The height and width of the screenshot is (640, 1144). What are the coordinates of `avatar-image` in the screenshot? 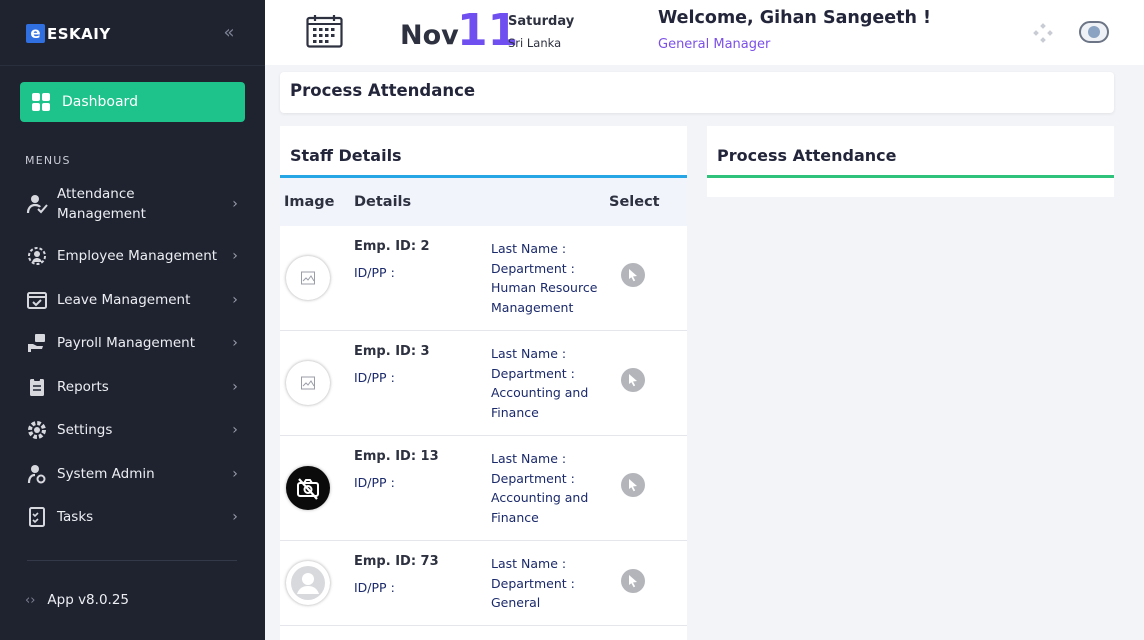 It's located at (1094, 32).